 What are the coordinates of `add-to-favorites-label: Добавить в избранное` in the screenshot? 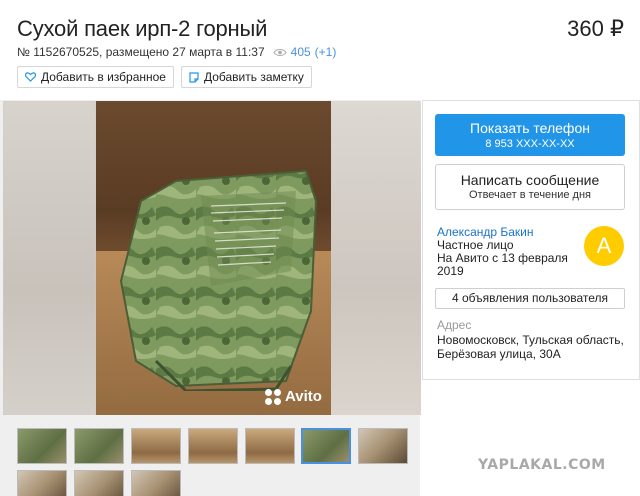 It's located at (103, 77).